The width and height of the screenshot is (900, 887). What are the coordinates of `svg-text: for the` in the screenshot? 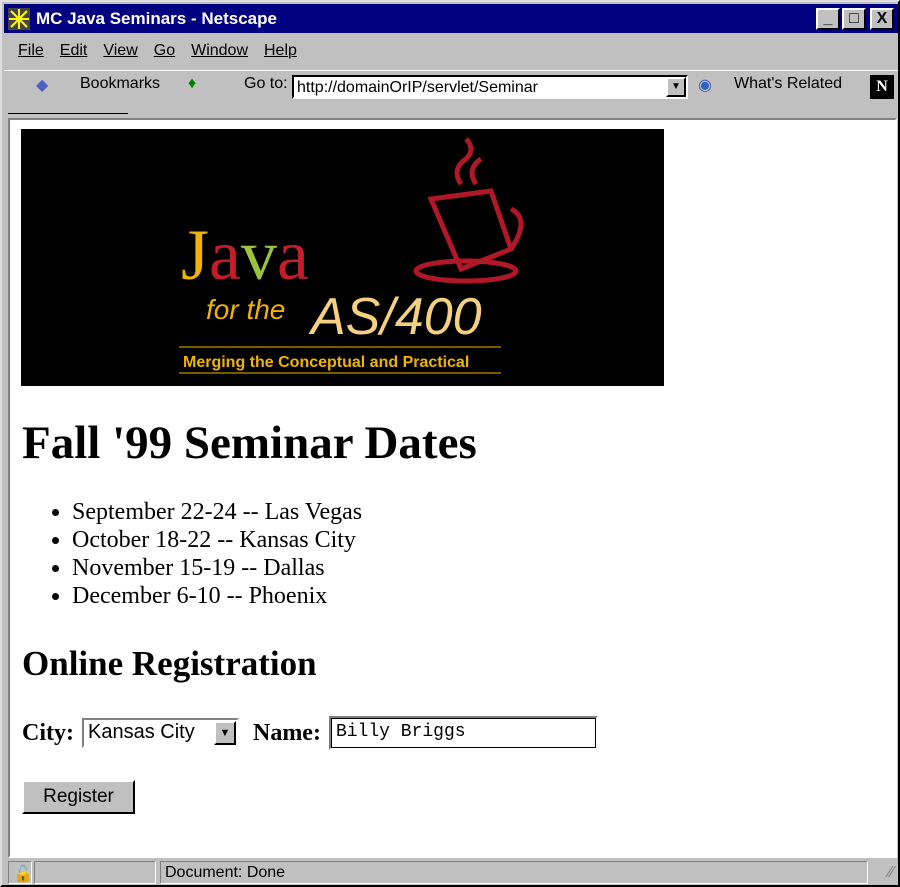 It's located at (245, 309).